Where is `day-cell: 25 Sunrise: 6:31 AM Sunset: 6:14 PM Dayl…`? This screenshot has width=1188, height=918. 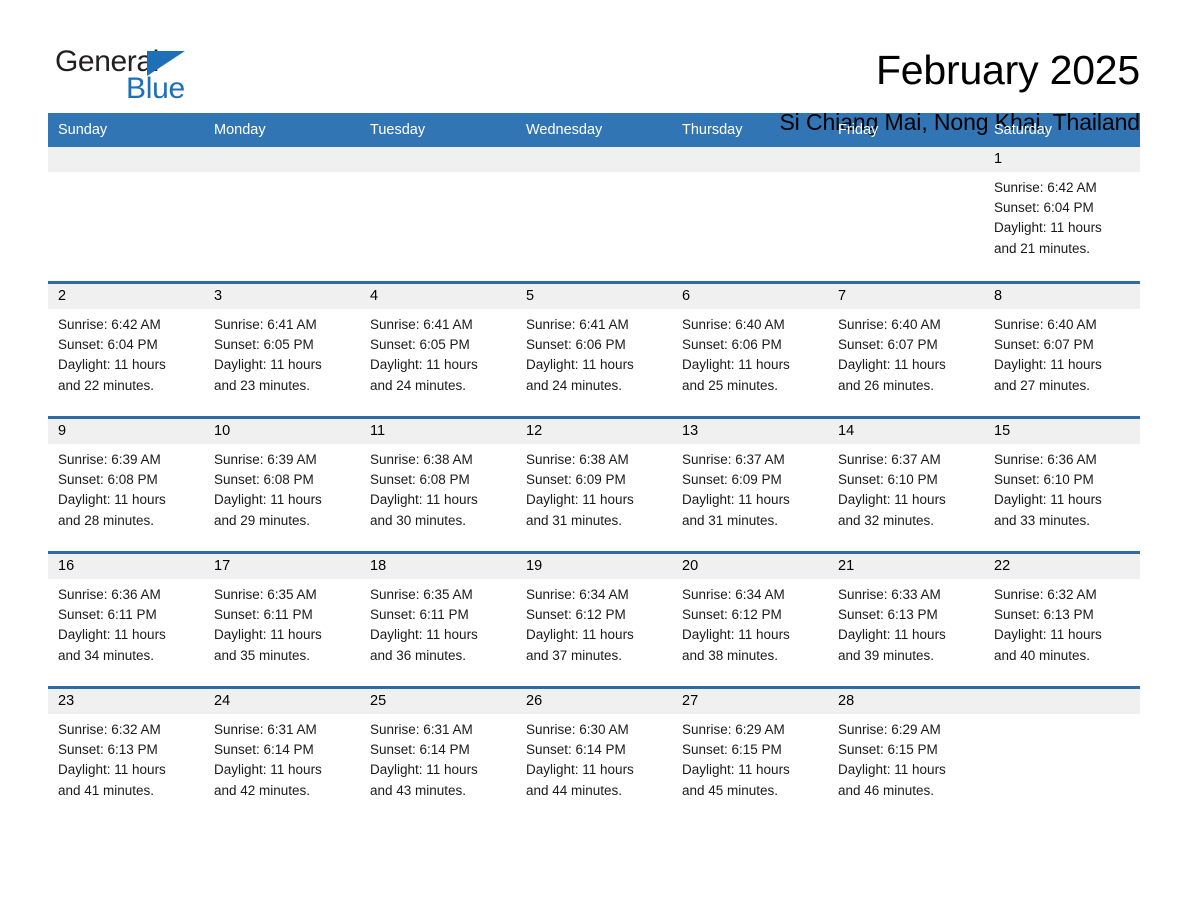 day-cell: 25 Sunrise: 6:31 AM Sunset: 6:14 PM Dayl… is located at coordinates (438, 753).